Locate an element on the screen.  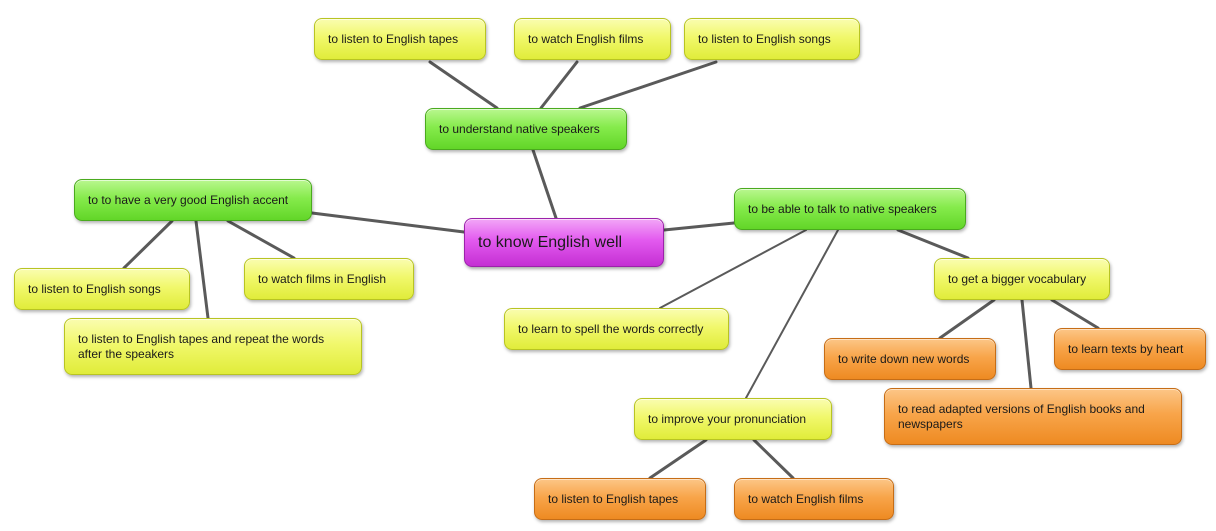
node-listen-english-tapes-bottom: to listen to English tapes is located at coordinates (620, 499).